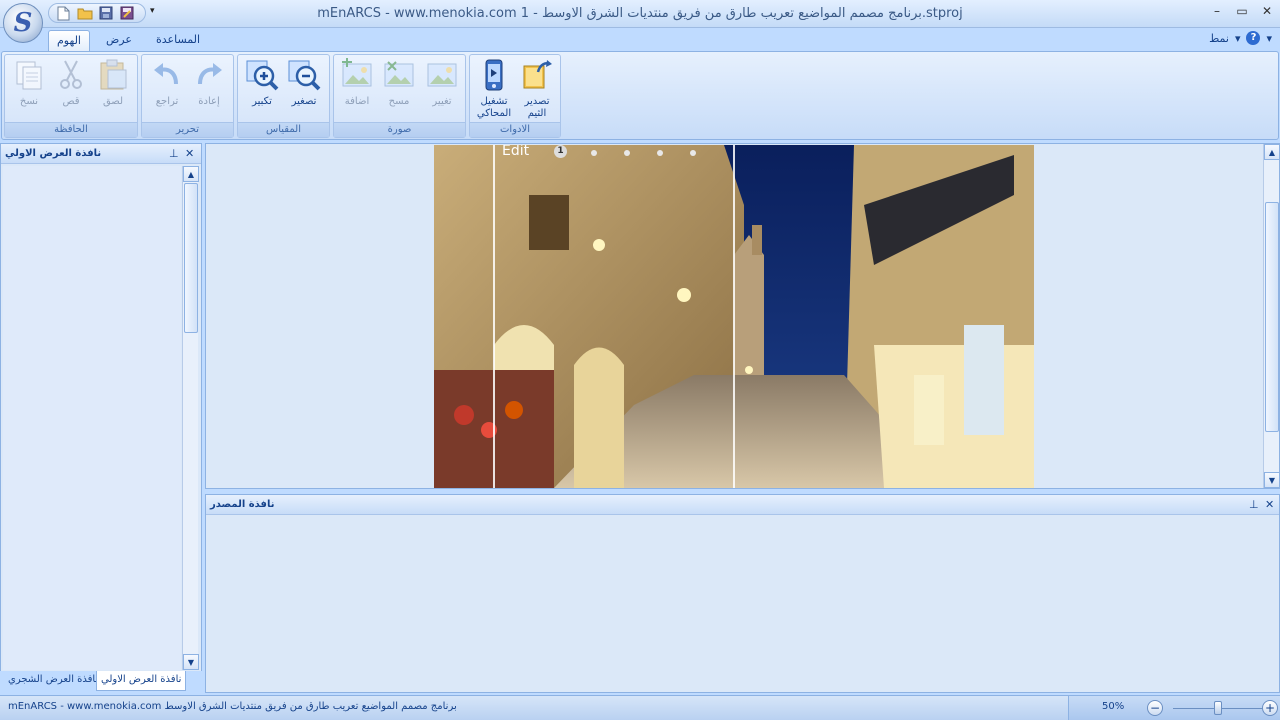 The image size is (1280, 720). What do you see at coordinates (494, 75) in the screenshot?
I see `phone-emulator-icon` at bounding box center [494, 75].